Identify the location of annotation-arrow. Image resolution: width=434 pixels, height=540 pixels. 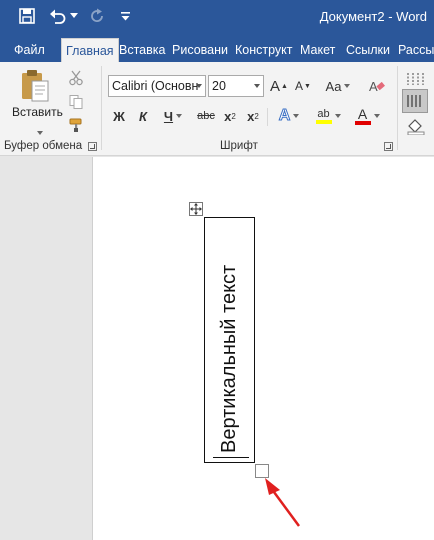
(283, 502).